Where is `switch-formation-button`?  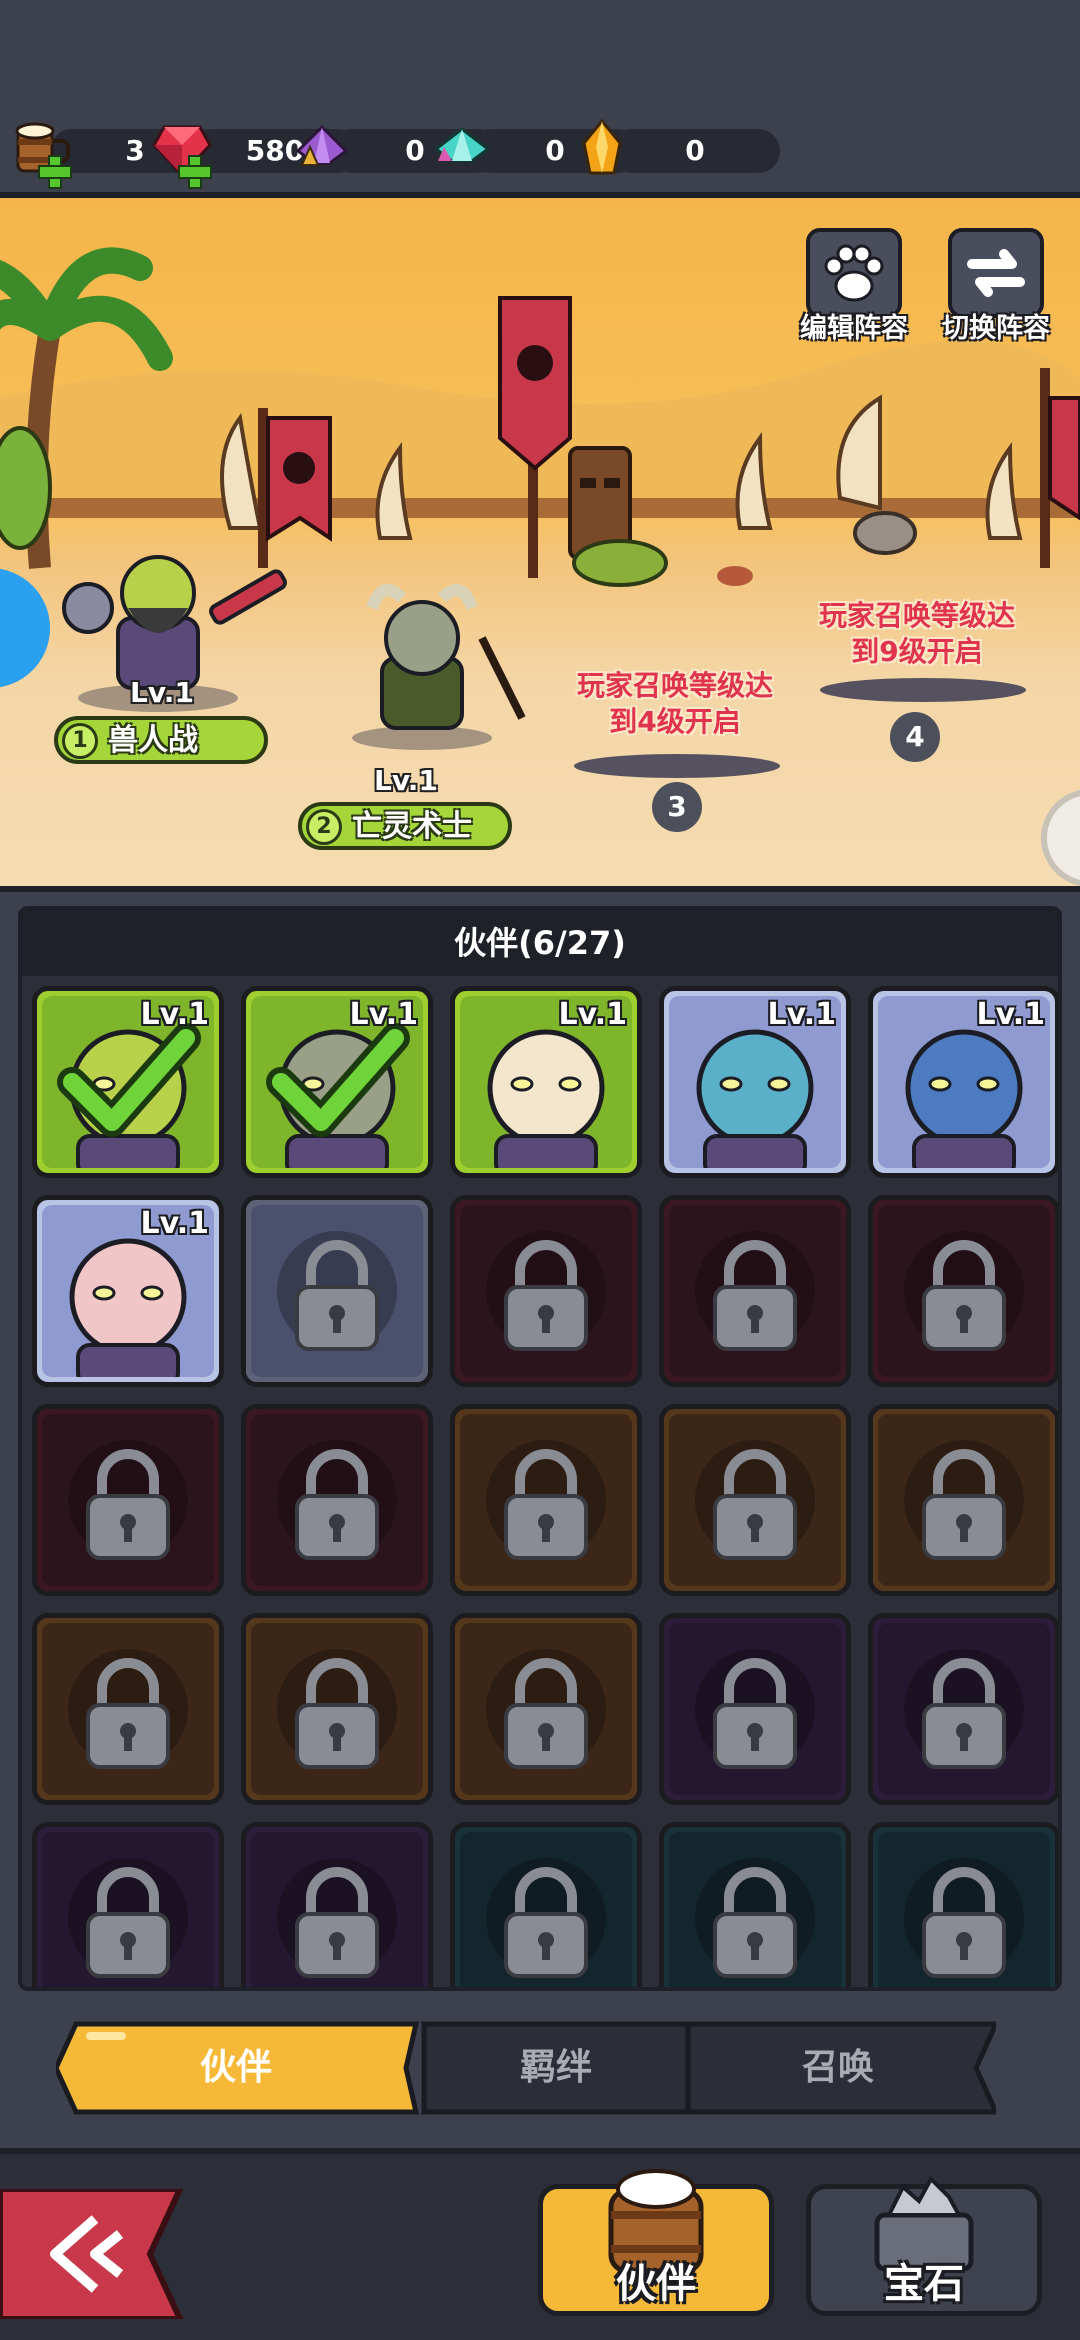 switch-formation-button is located at coordinates (996, 273).